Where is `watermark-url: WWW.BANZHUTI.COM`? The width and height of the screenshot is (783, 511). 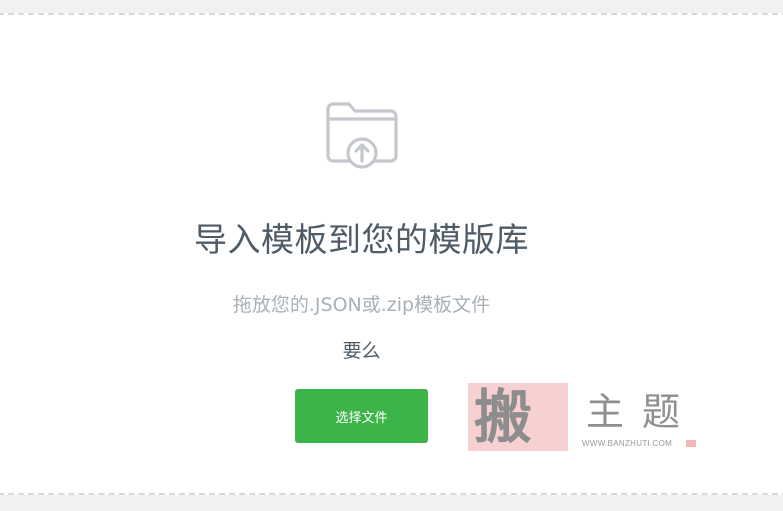 watermark-url: WWW.BANZHUTI.COM is located at coordinates (627, 443).